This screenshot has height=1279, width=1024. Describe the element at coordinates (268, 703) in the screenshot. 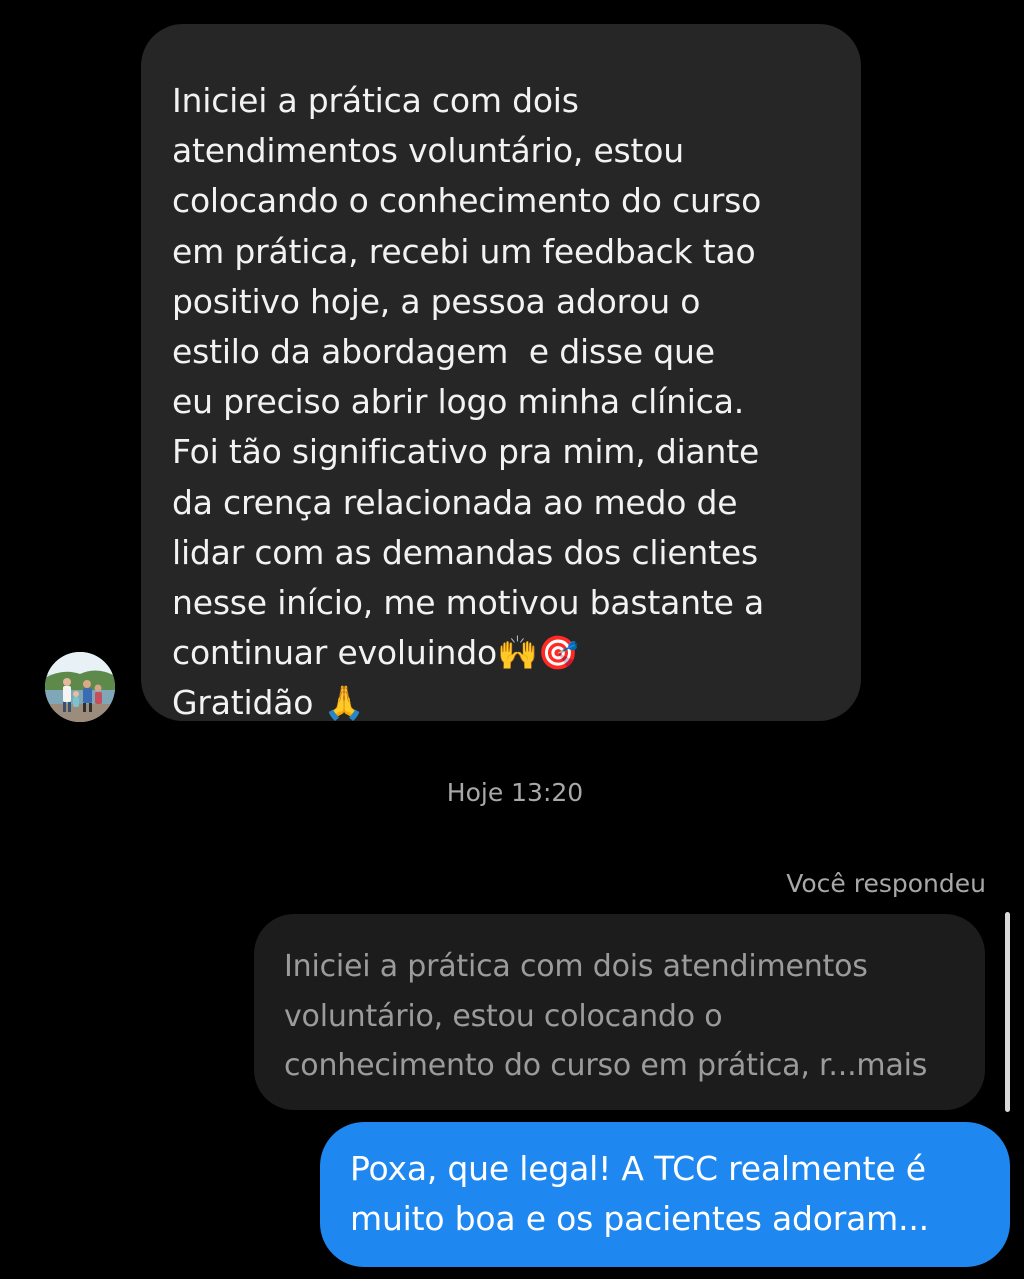

I see `message-line: Gratidão 🙏` at that location.